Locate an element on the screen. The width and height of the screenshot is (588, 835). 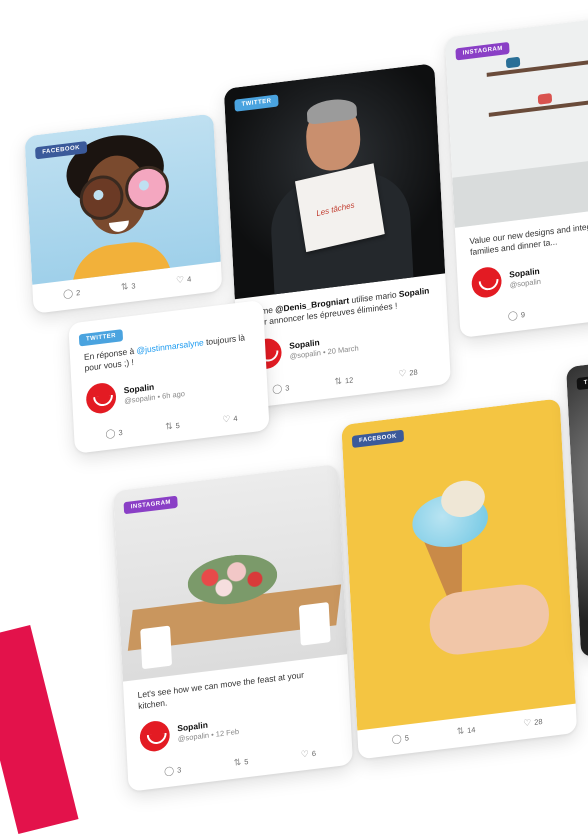
retweet-stat: ⇅ 12 is located at coordinates (343, 380).